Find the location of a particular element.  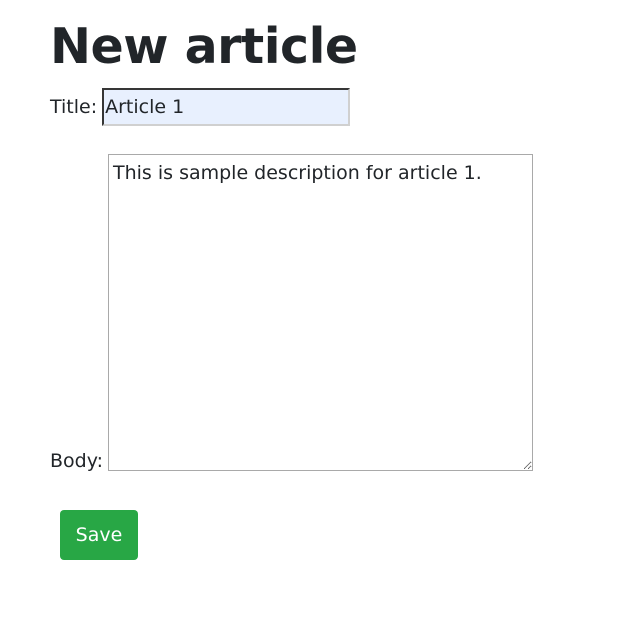

title-field-row: Title: is located at coordinates (200, 107).